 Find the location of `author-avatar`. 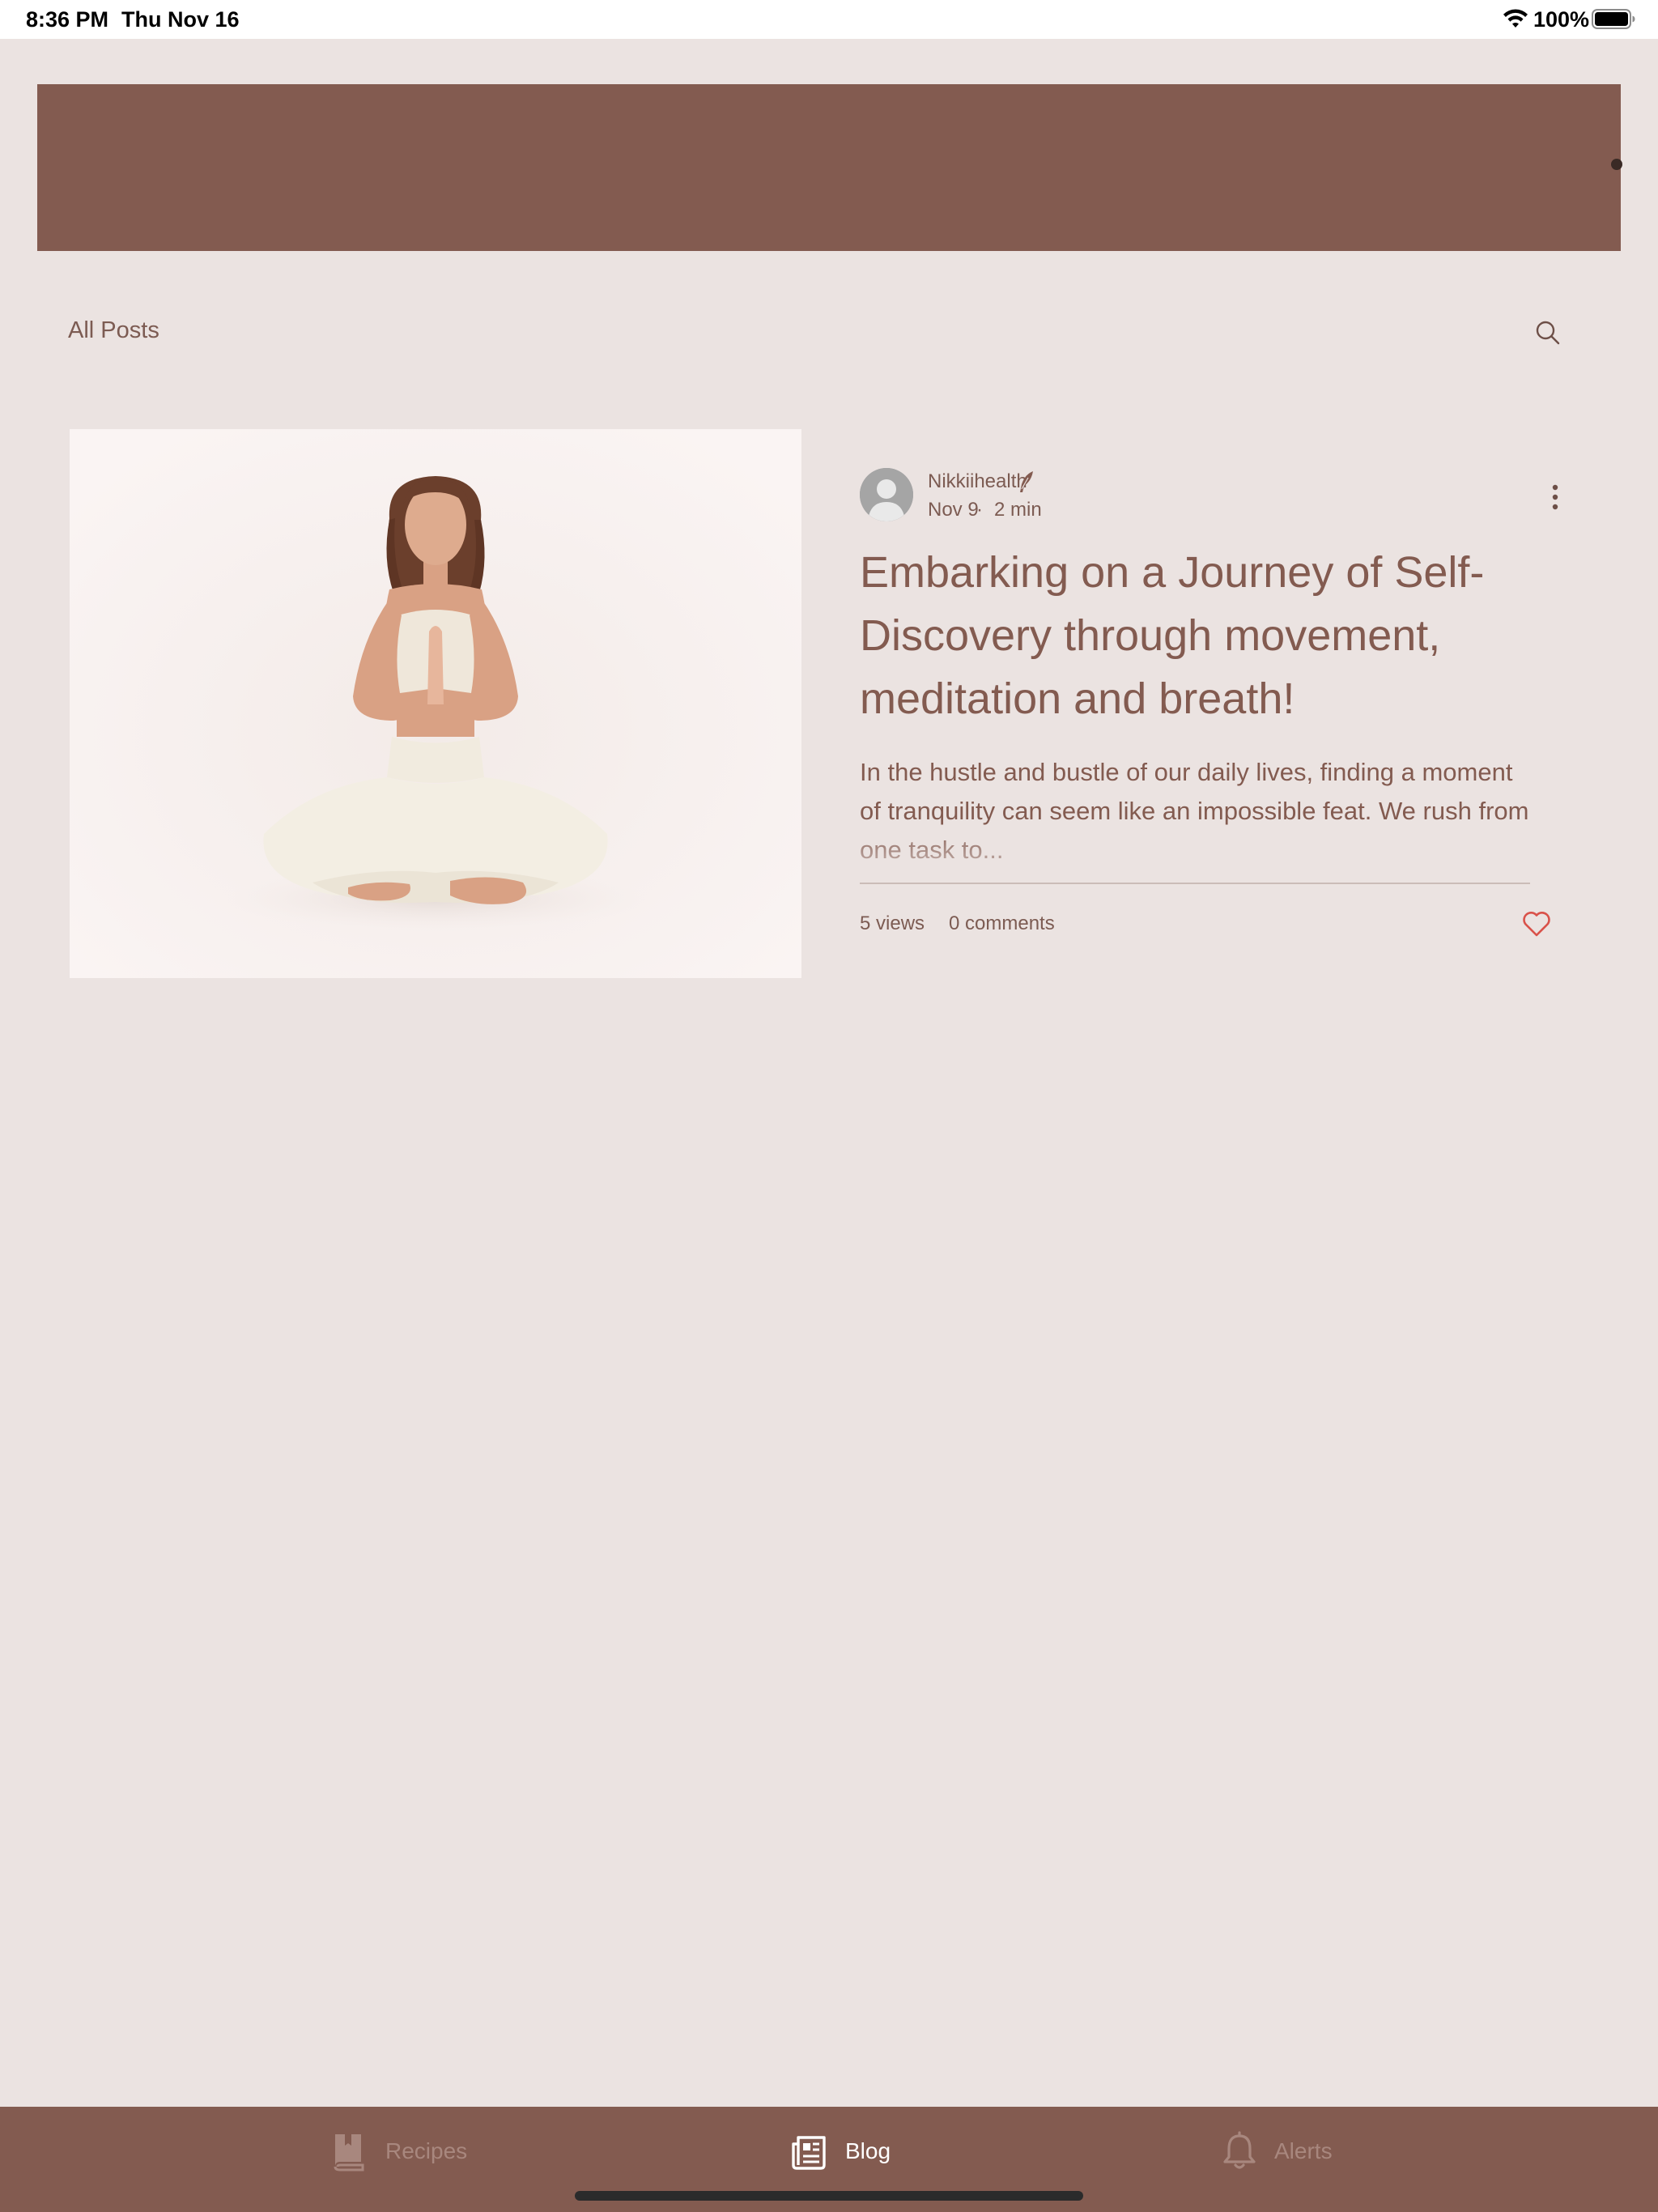

author-avatar is located at coordinates (886, 495).